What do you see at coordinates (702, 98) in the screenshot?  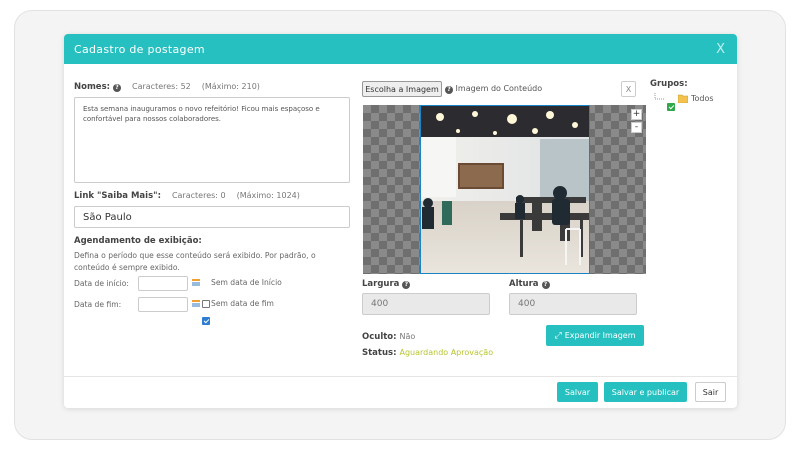 I see `group-label: Todos` at bounding box center [702, 98].